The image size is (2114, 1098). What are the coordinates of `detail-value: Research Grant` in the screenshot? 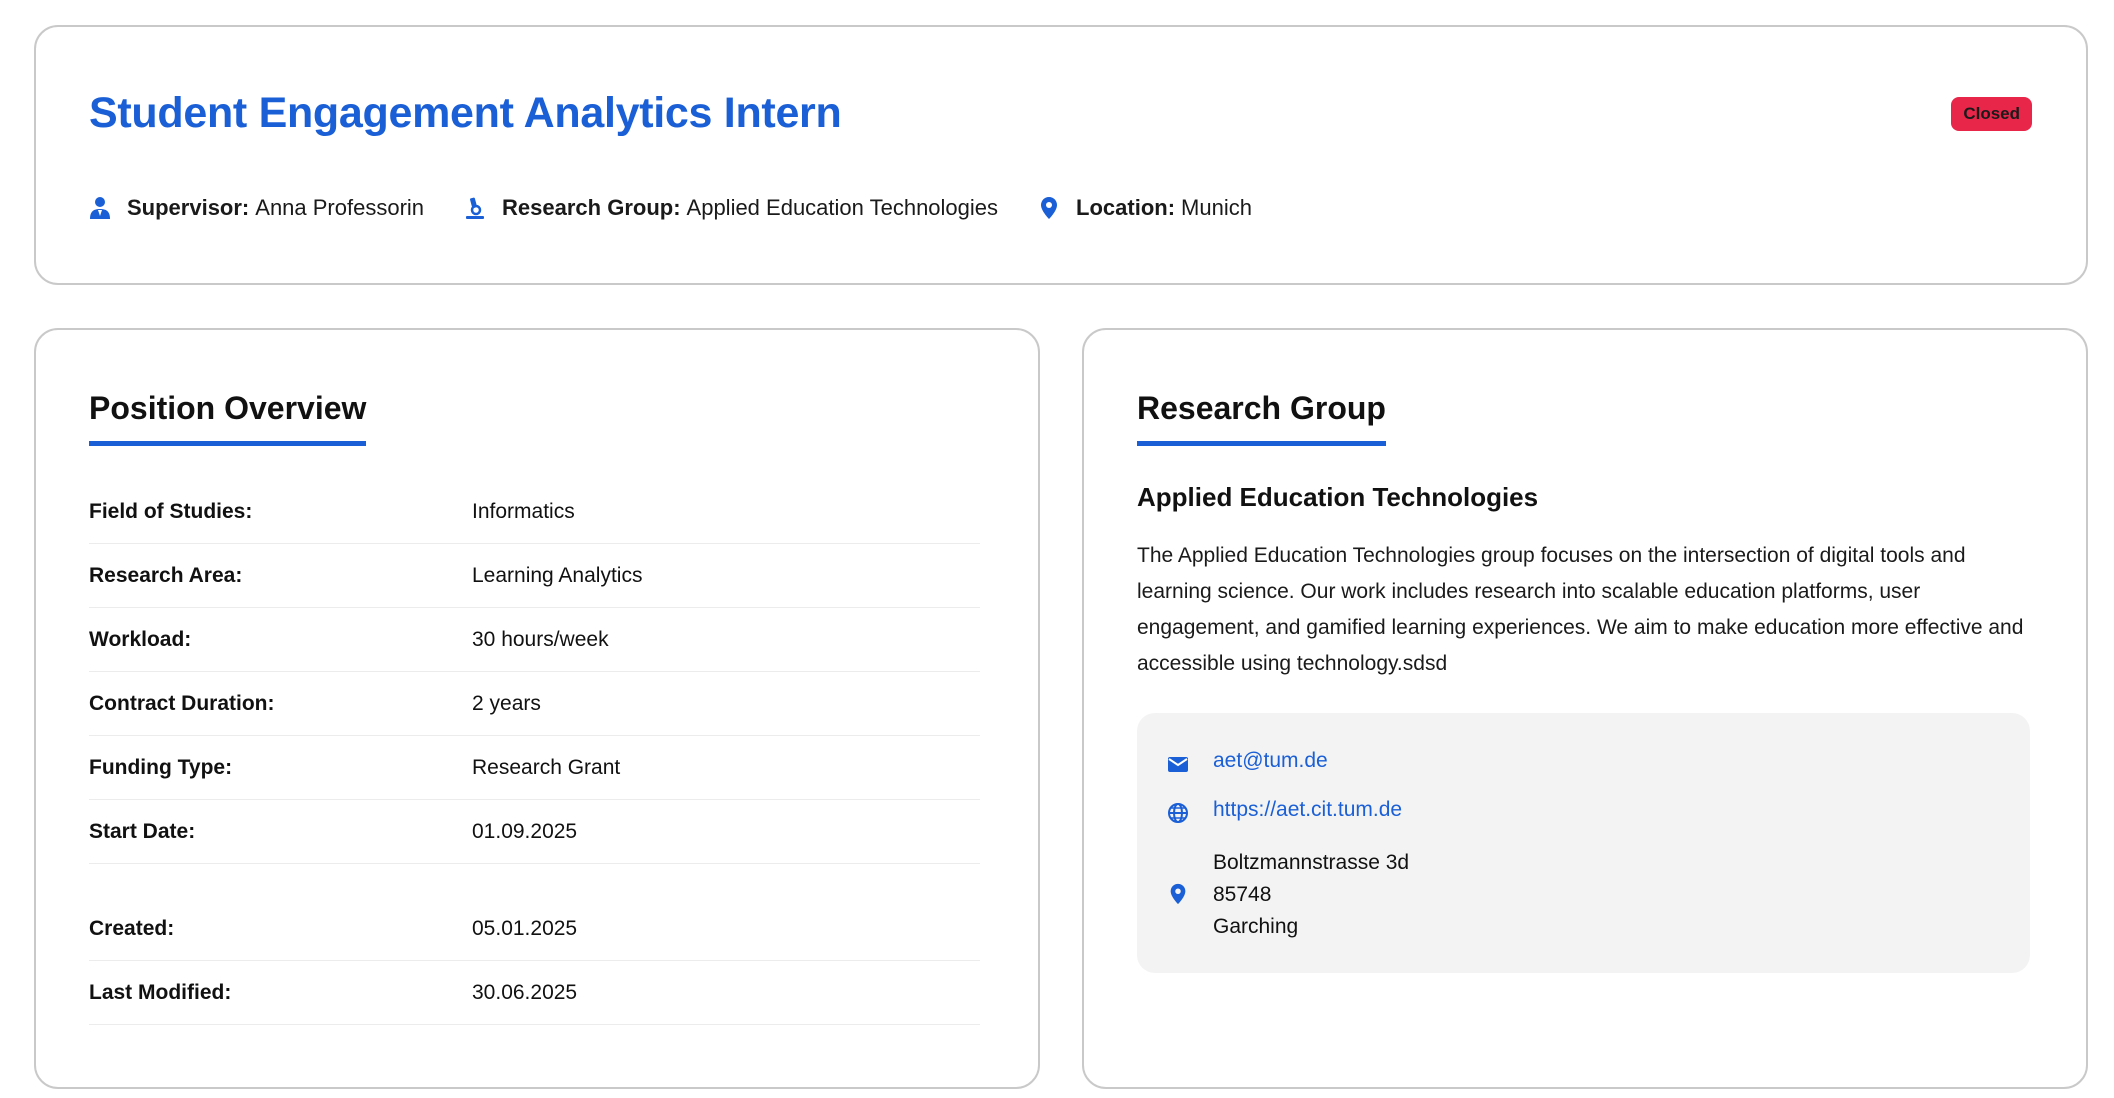 It's located at (546, 767).